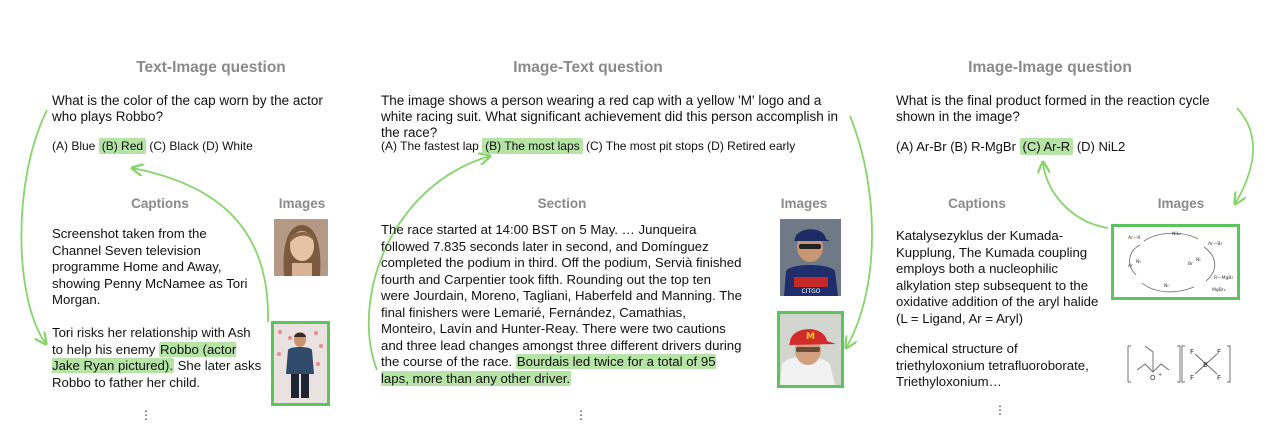 This screenshot has height=445, width=1280. Describe the element at coordinates (1219, 290) in the screenshot. I see `cycle-label: MgBr₂` at that location.